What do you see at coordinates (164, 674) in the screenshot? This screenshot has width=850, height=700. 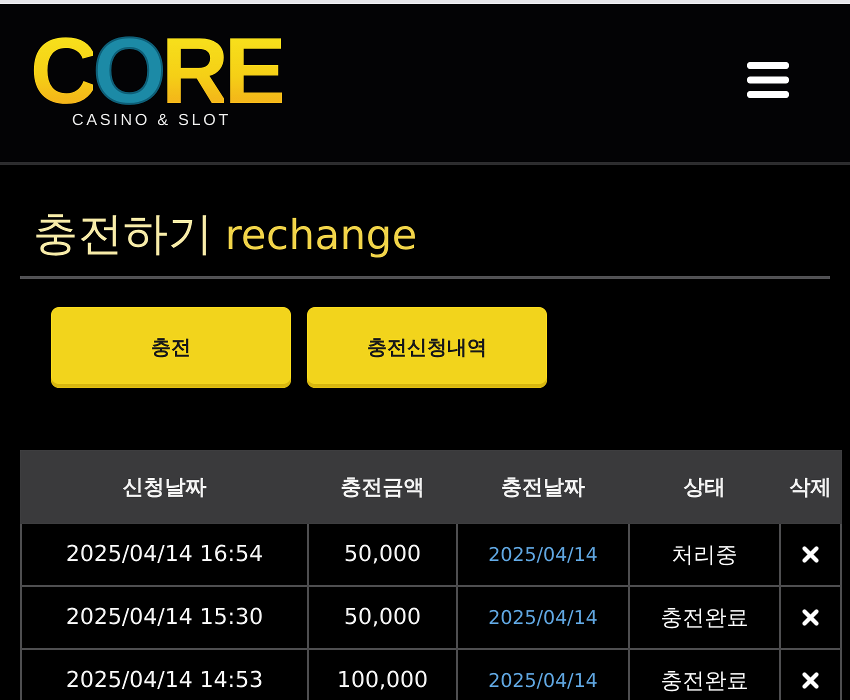 I see `table-cell: 2025/04/14 14:53` at bounding box center [164, 674].